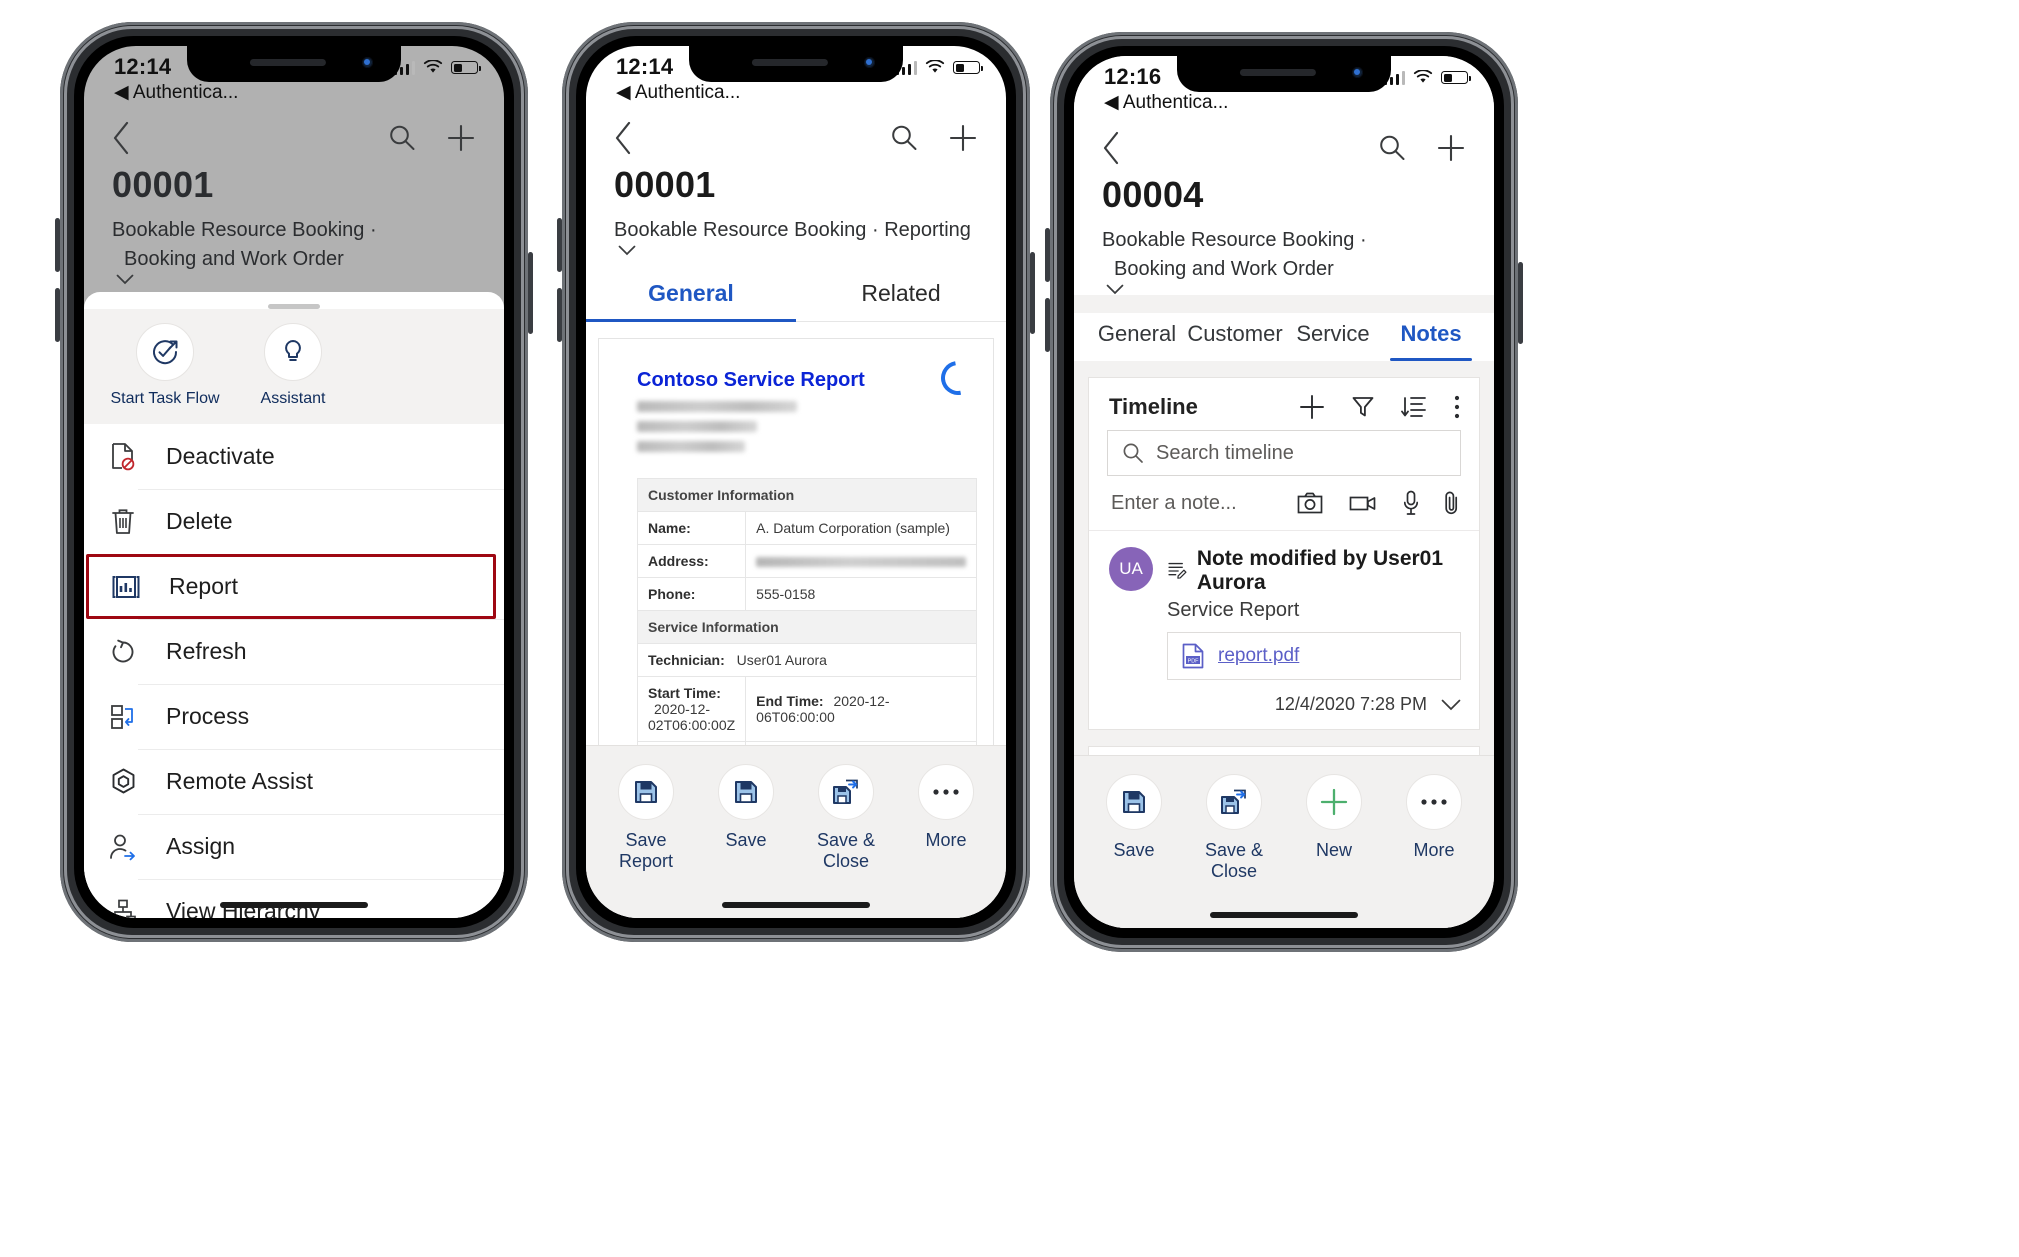 The image size is (2019, 1257). Describe the element at coordinates (123, 717) in the screenshot. I see `process-icon` at that location.